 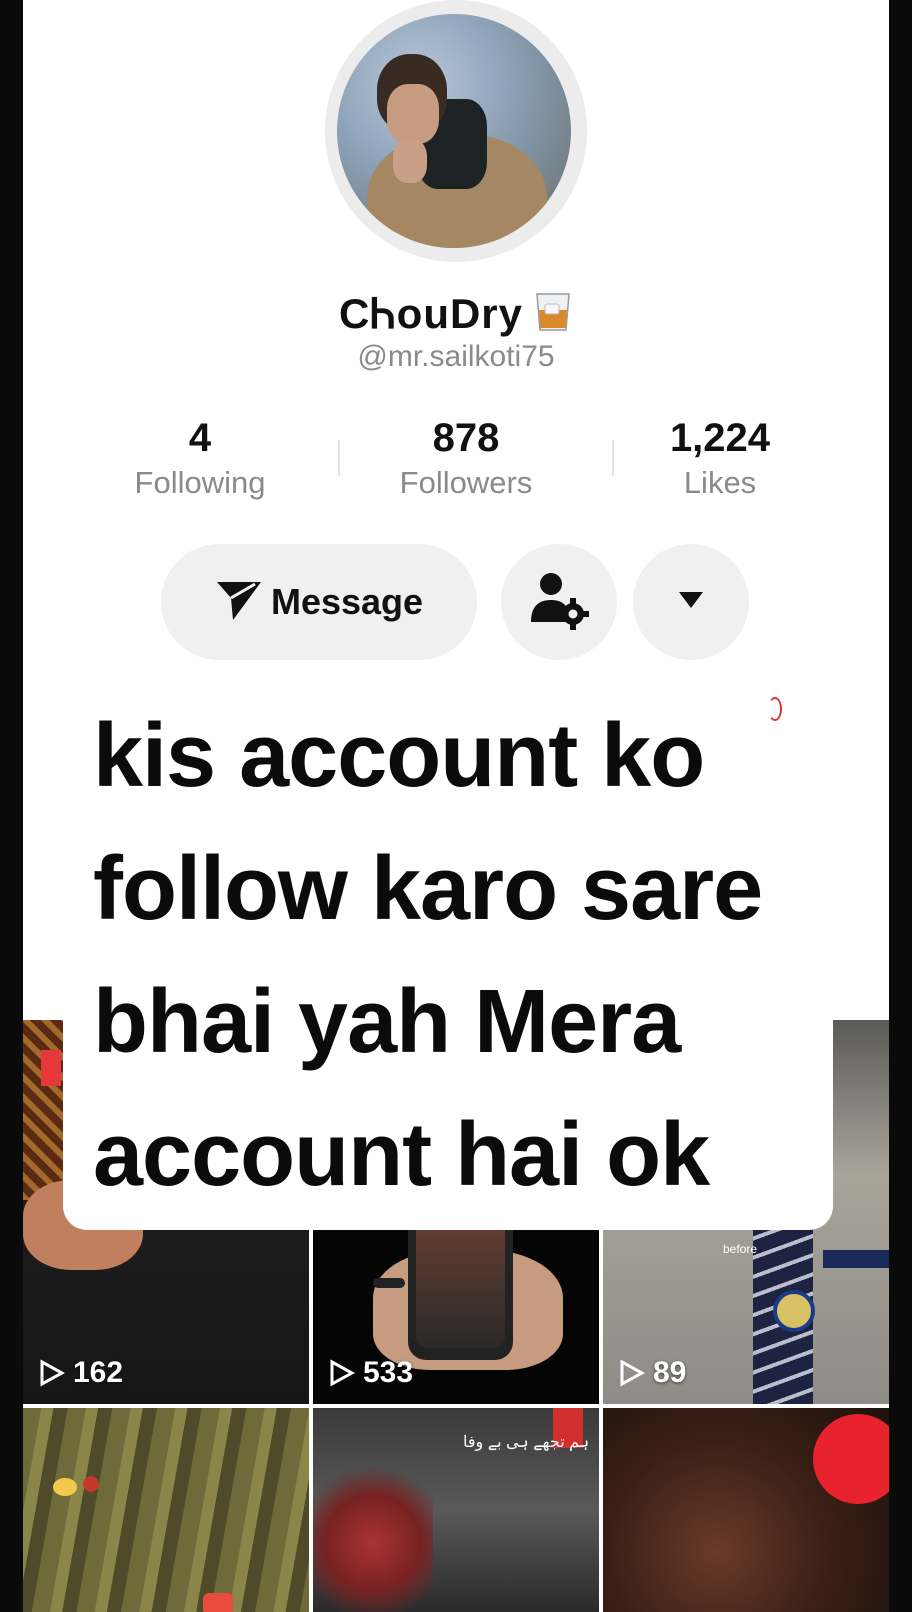 I want to click on view-count: 162, so click(x=81, y=1373).